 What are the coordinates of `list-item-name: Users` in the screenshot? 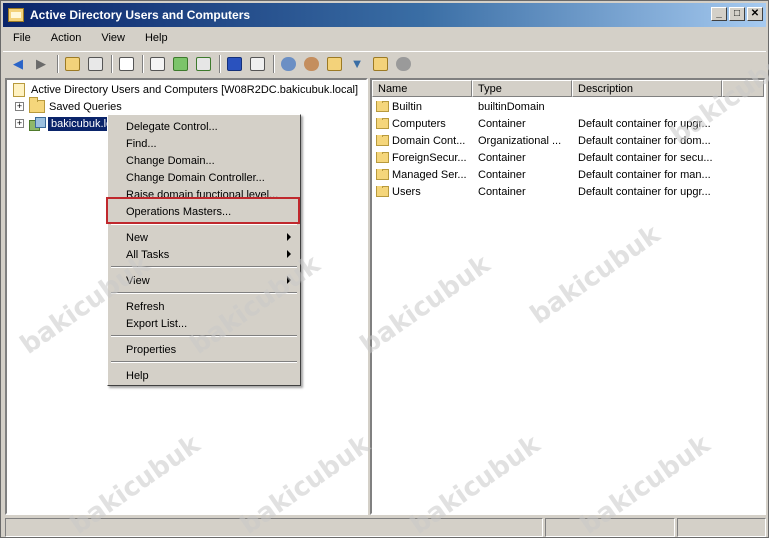 It's located at (406, 191).